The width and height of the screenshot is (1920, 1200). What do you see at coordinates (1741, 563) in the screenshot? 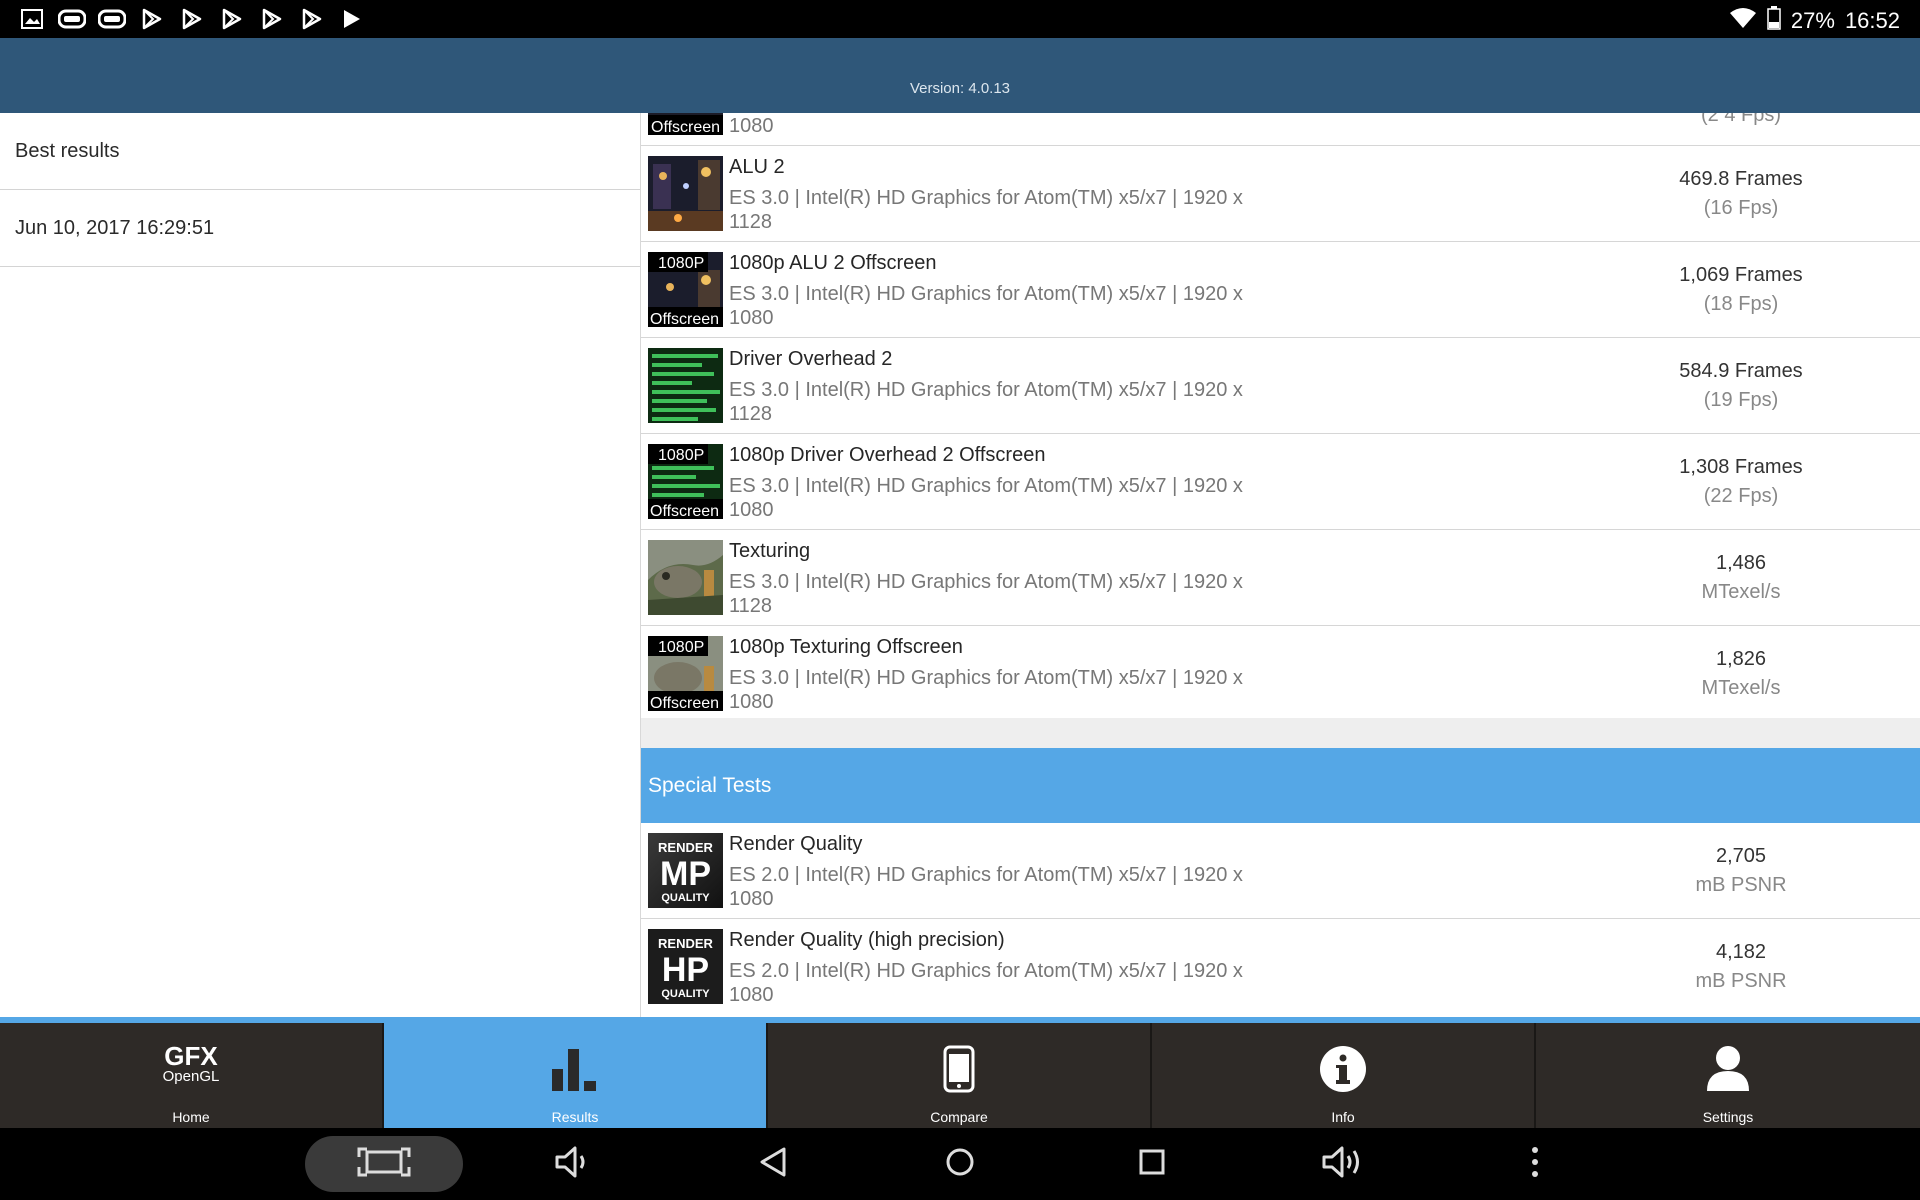
I see `test-score: 1,486` at bounding box center [1741, 563].